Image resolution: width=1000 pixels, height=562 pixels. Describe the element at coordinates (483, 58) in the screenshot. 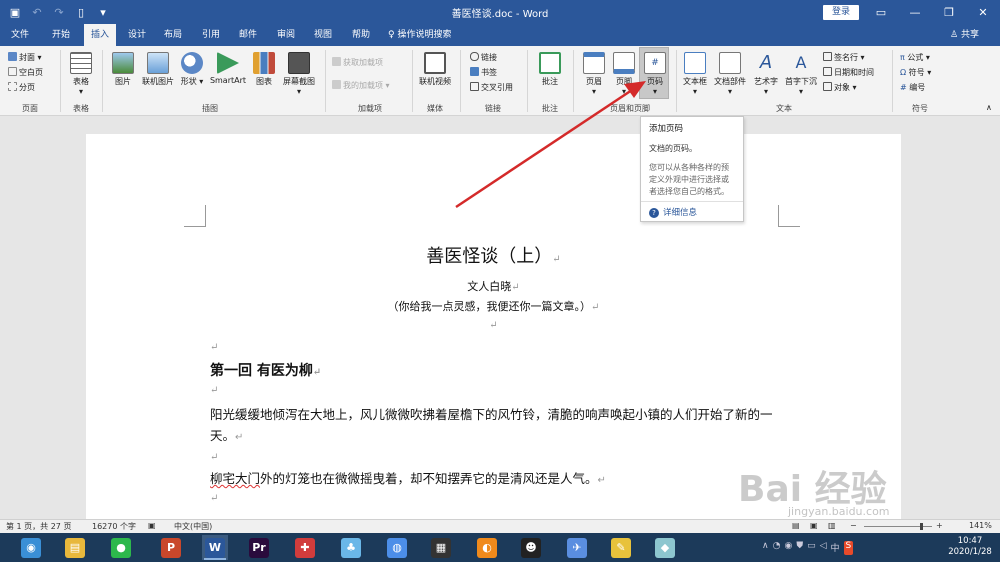

I see `link-button: 链接` at that location.